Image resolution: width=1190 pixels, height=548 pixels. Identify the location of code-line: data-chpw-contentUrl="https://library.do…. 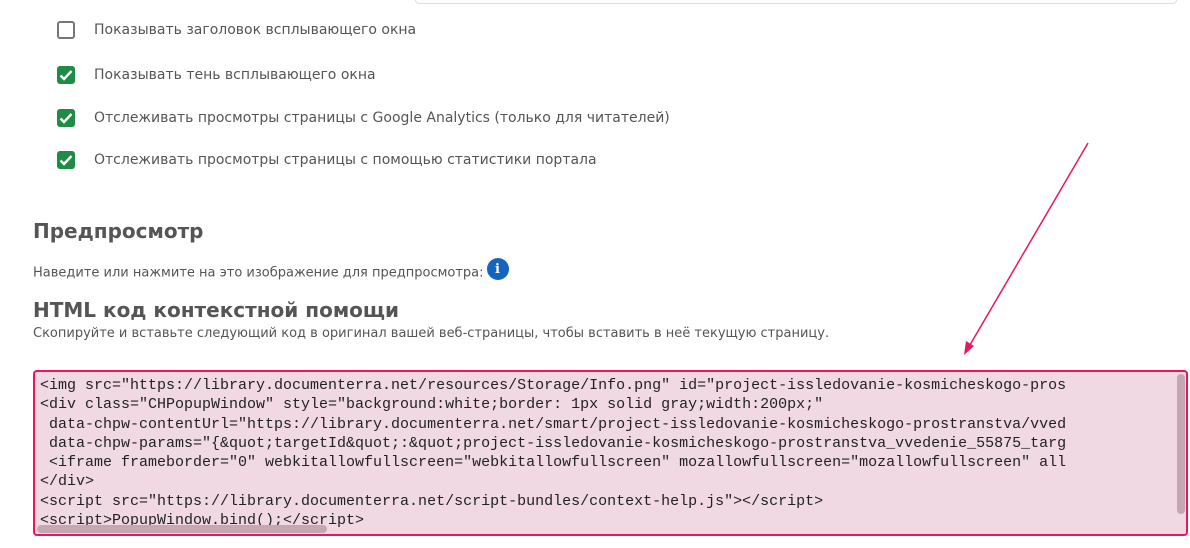
(553, 424).